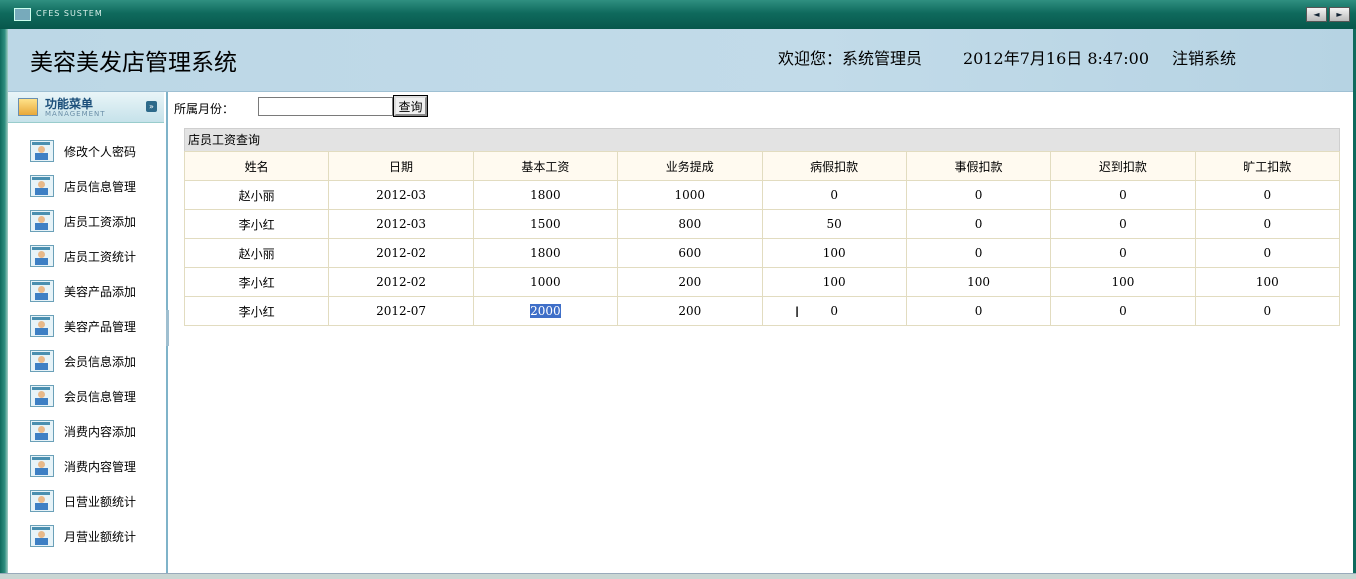 The image size is (1356, 579). I want to click on table-cell: 2012-03, so click(401, 195).